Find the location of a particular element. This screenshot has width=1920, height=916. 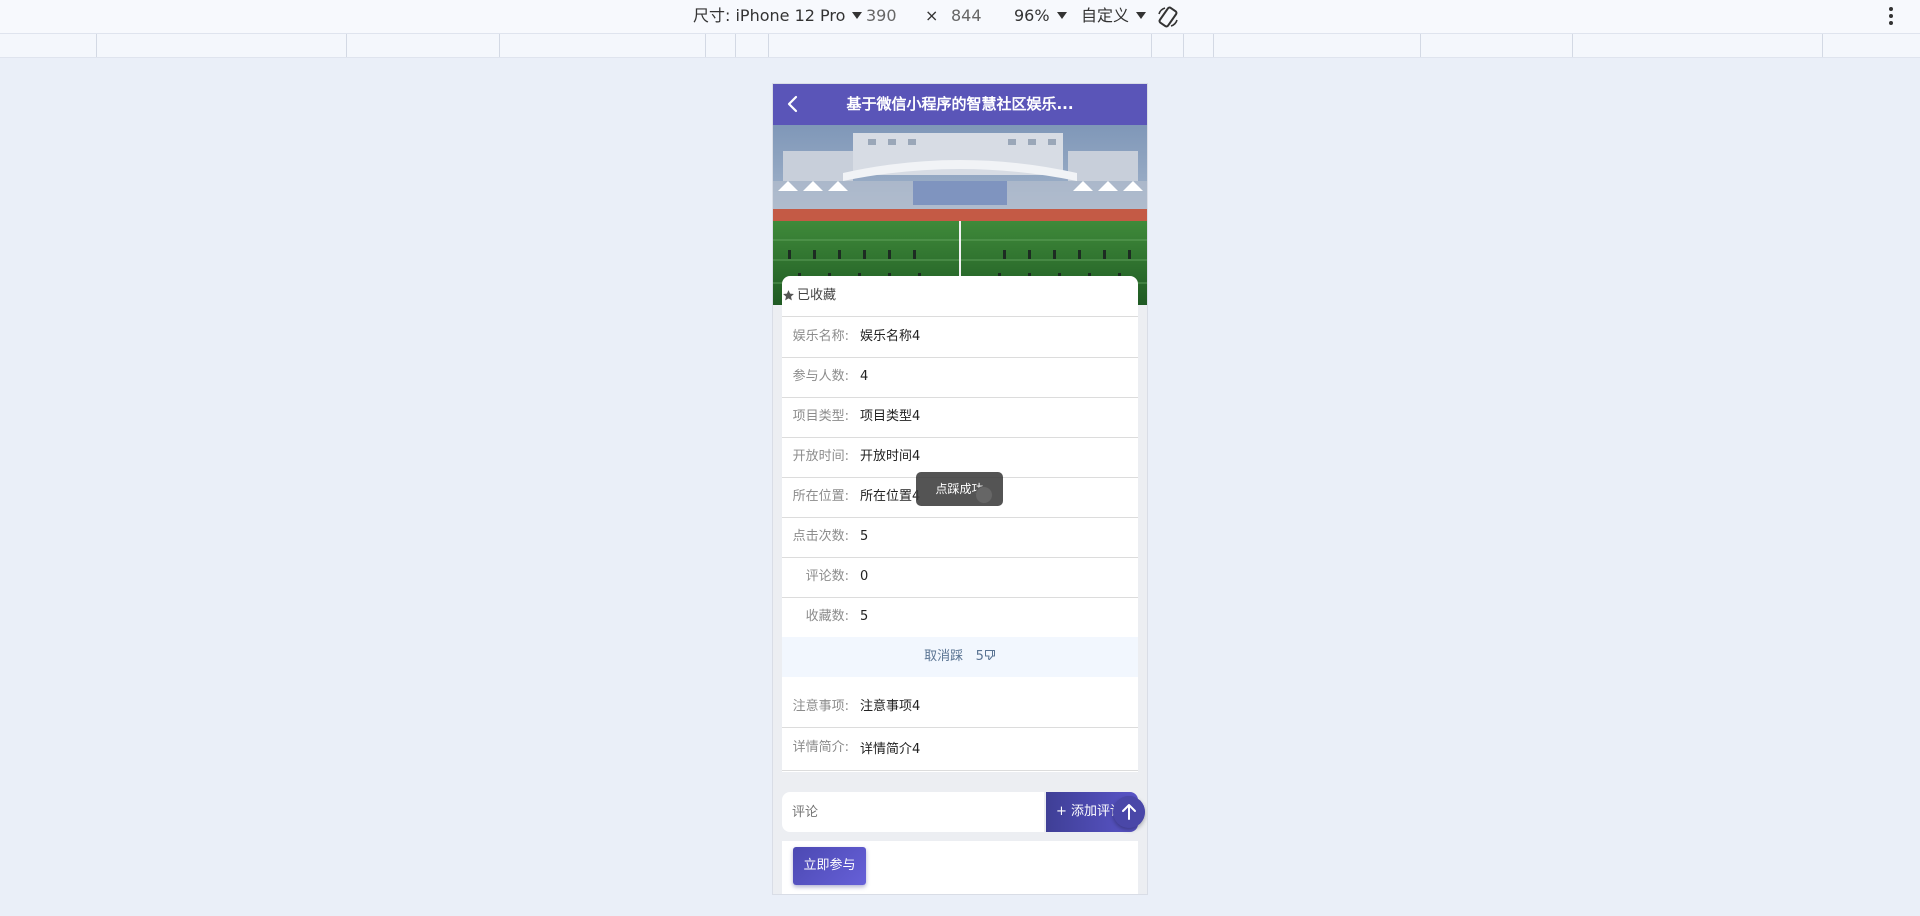

device-select: 尺寸: iPhone 12 Pro is located at coordinates (778, 16).